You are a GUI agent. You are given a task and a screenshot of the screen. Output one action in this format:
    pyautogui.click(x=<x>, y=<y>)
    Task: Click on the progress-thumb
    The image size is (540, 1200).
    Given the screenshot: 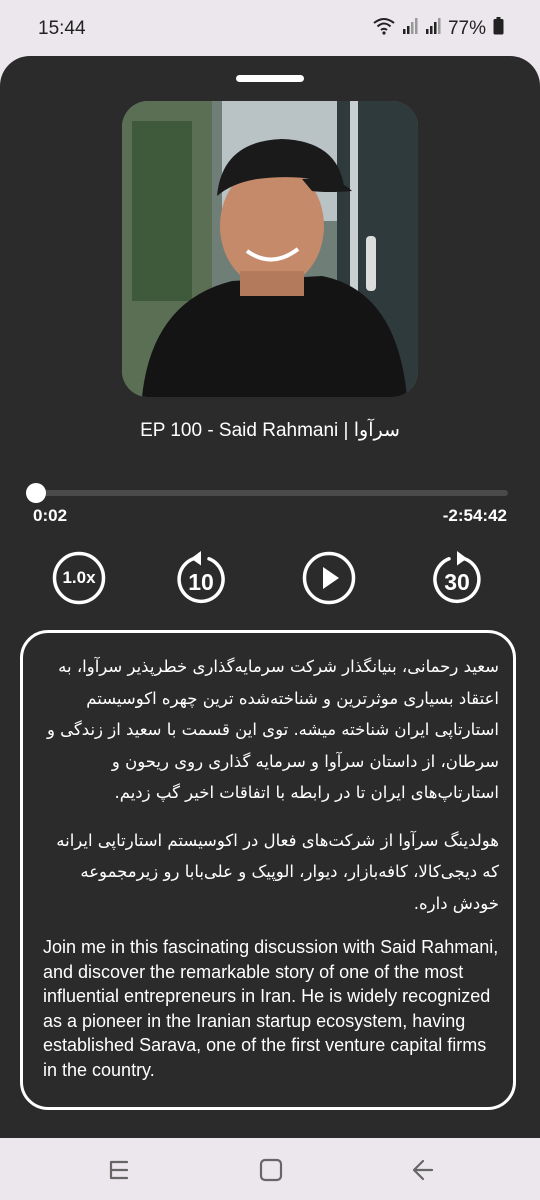 What is the action you would take?
    pyautogui.click(x=36, y=493)
    